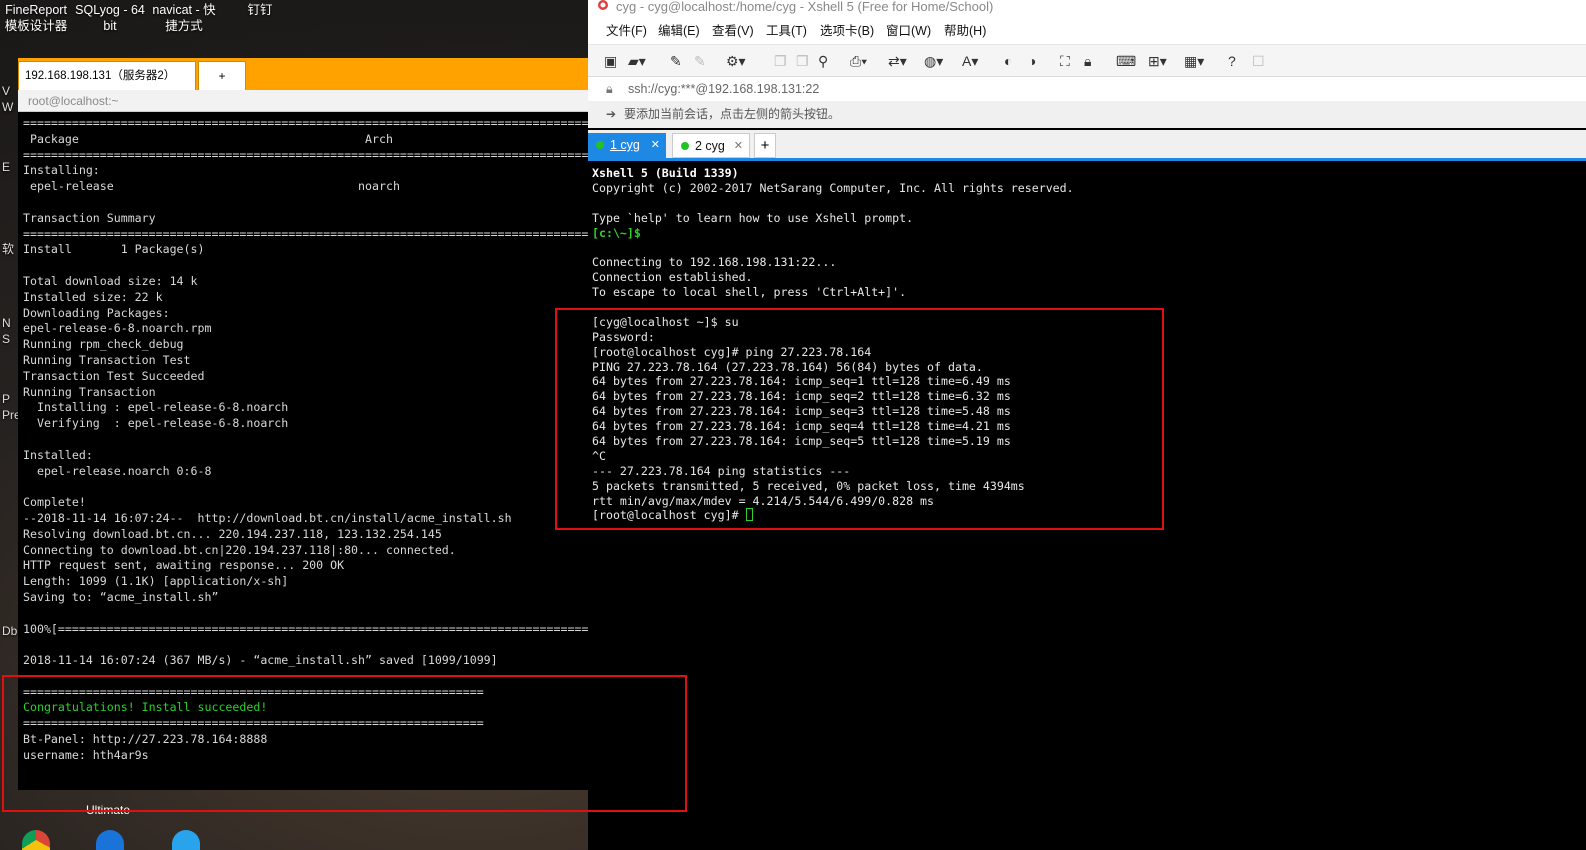  What do you see at coordinates (665, 321) in the screenshot?
I see `terminal-line: [cyg@localhost ~]$ su` at bounding box center [665, 321].